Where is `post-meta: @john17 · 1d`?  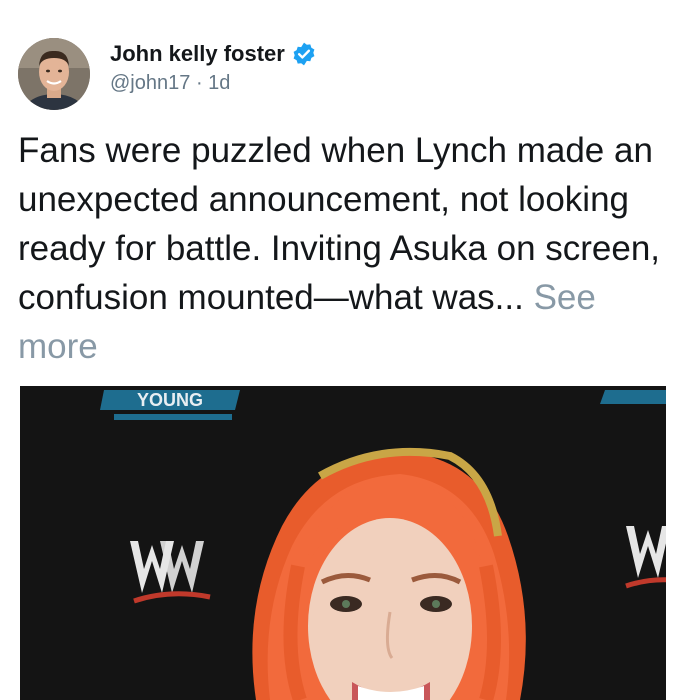
post-meta: @john17 · 1d is located at coordinates (213, 83).